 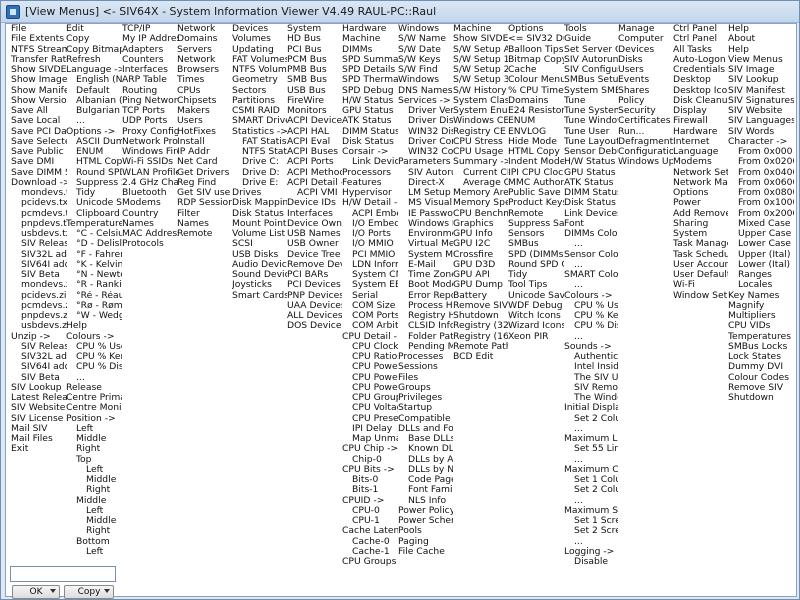 I want to click on menu-item: Computer, so click(x=645, y=39).